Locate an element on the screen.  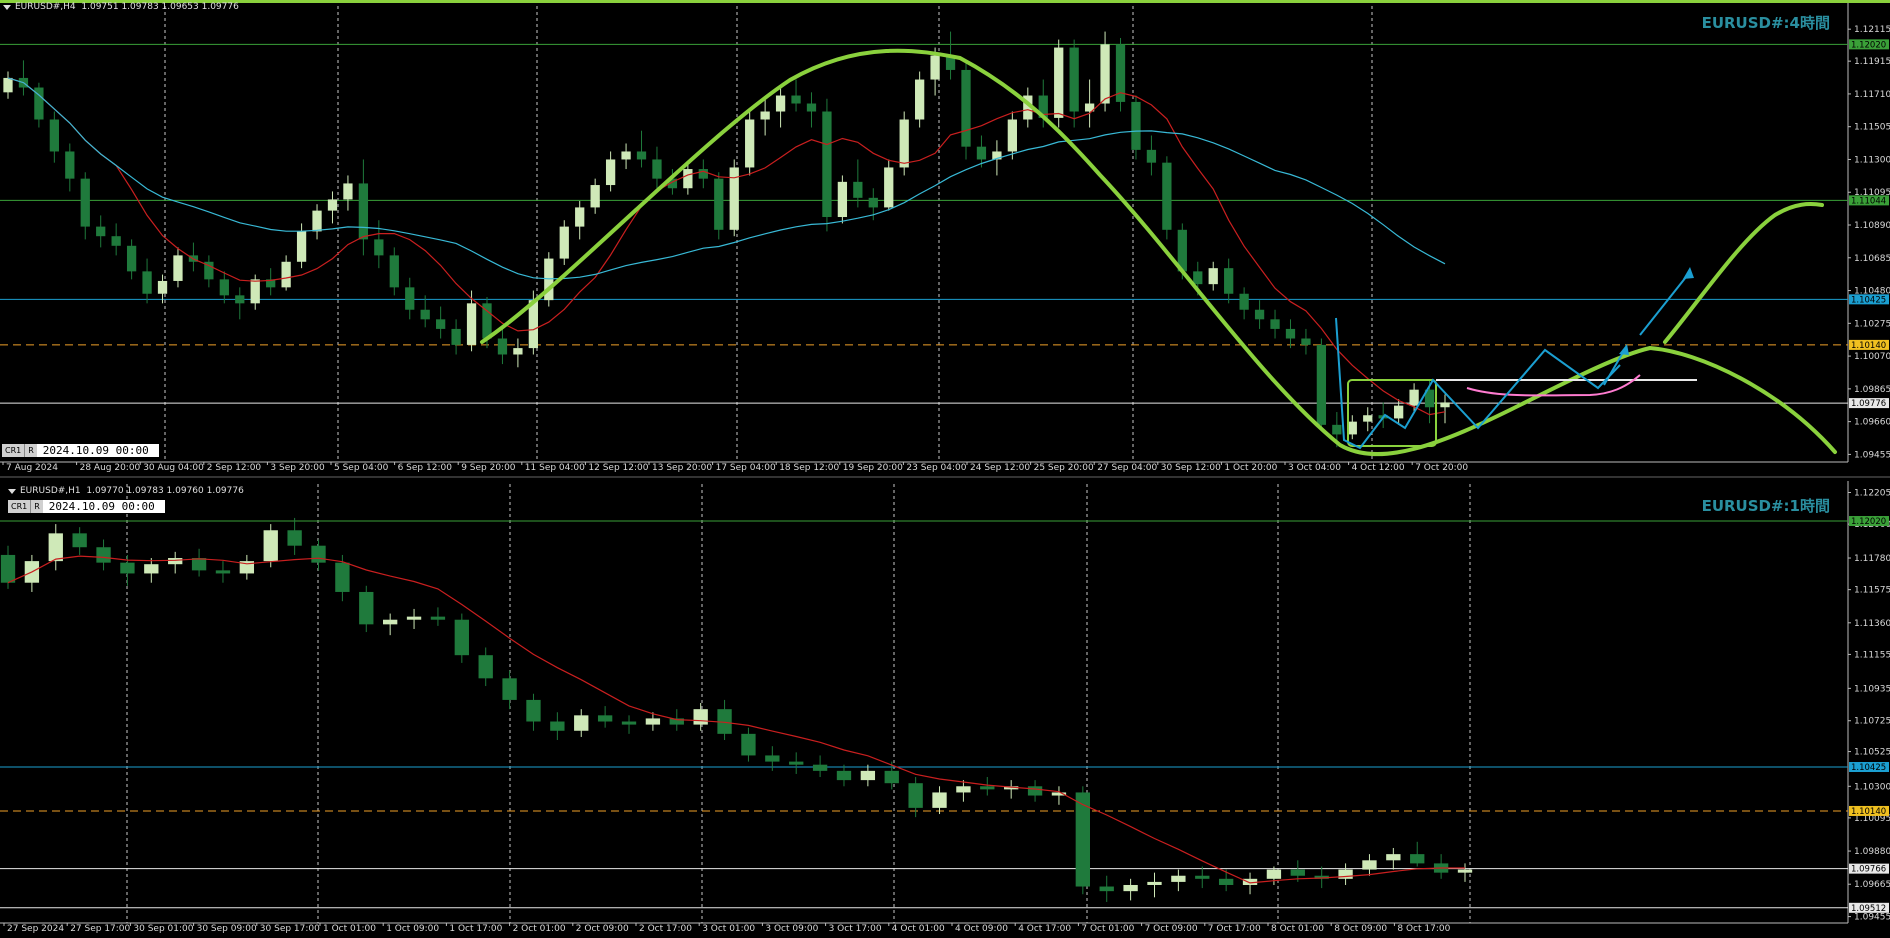
x-tick-label: 5 Sep 04:00 is located at coordinates (361, 468).